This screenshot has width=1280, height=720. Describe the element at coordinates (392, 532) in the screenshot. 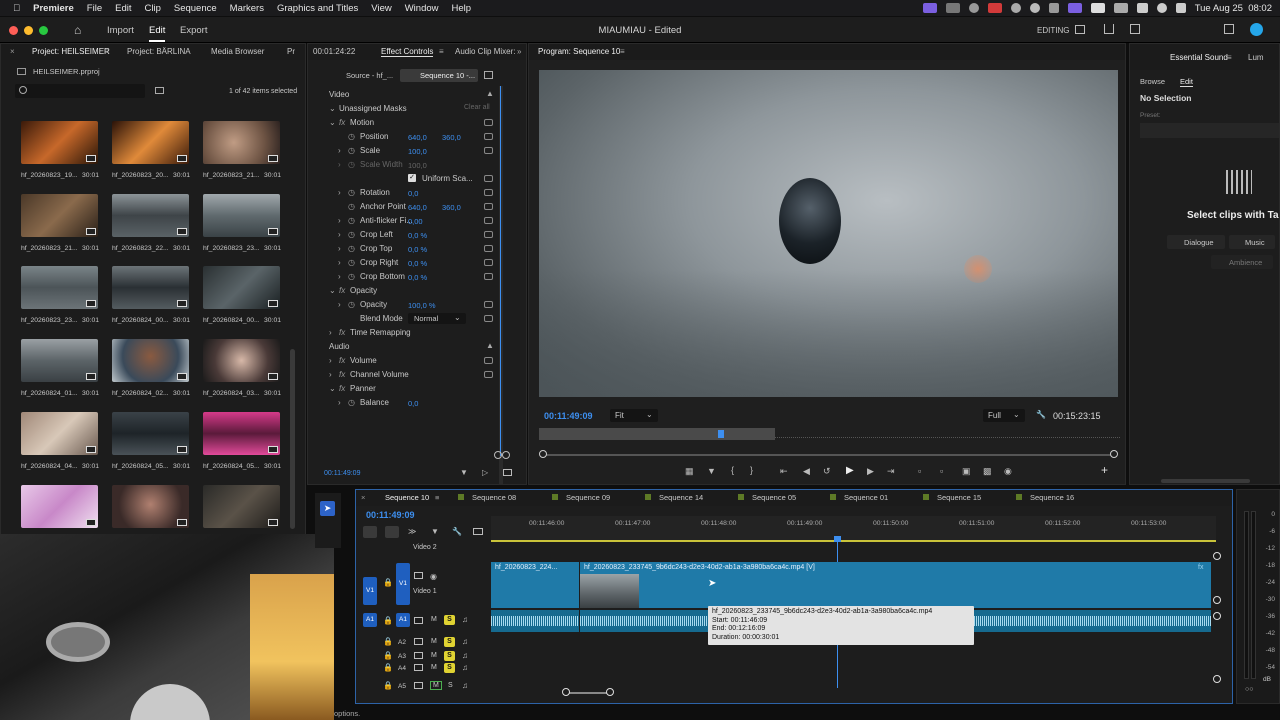

I see `magnet-icon` at that location.